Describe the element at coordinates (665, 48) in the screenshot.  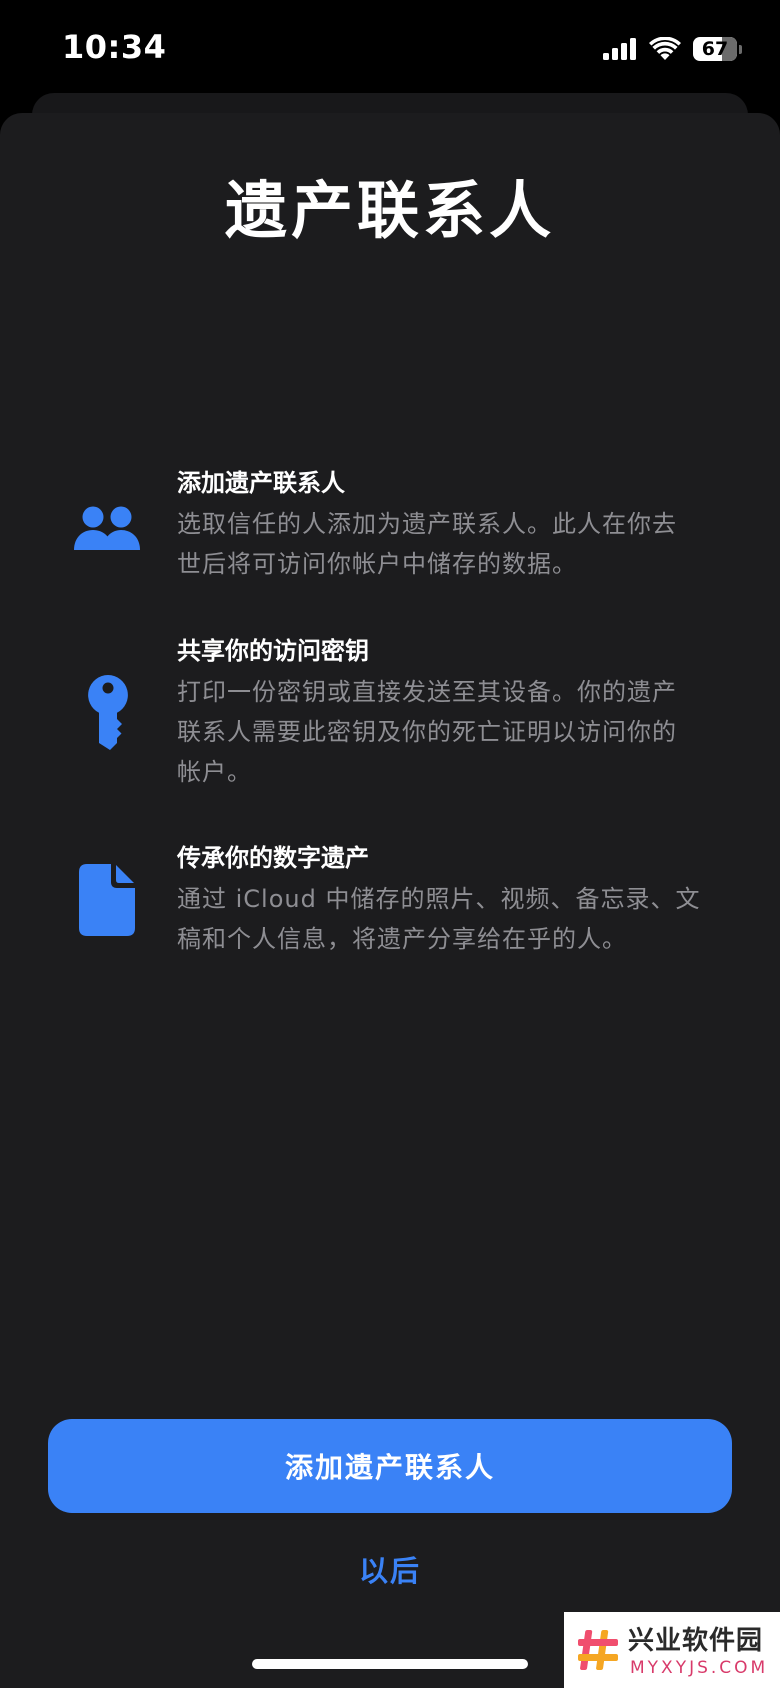
I see `wifi-icon` at that location.